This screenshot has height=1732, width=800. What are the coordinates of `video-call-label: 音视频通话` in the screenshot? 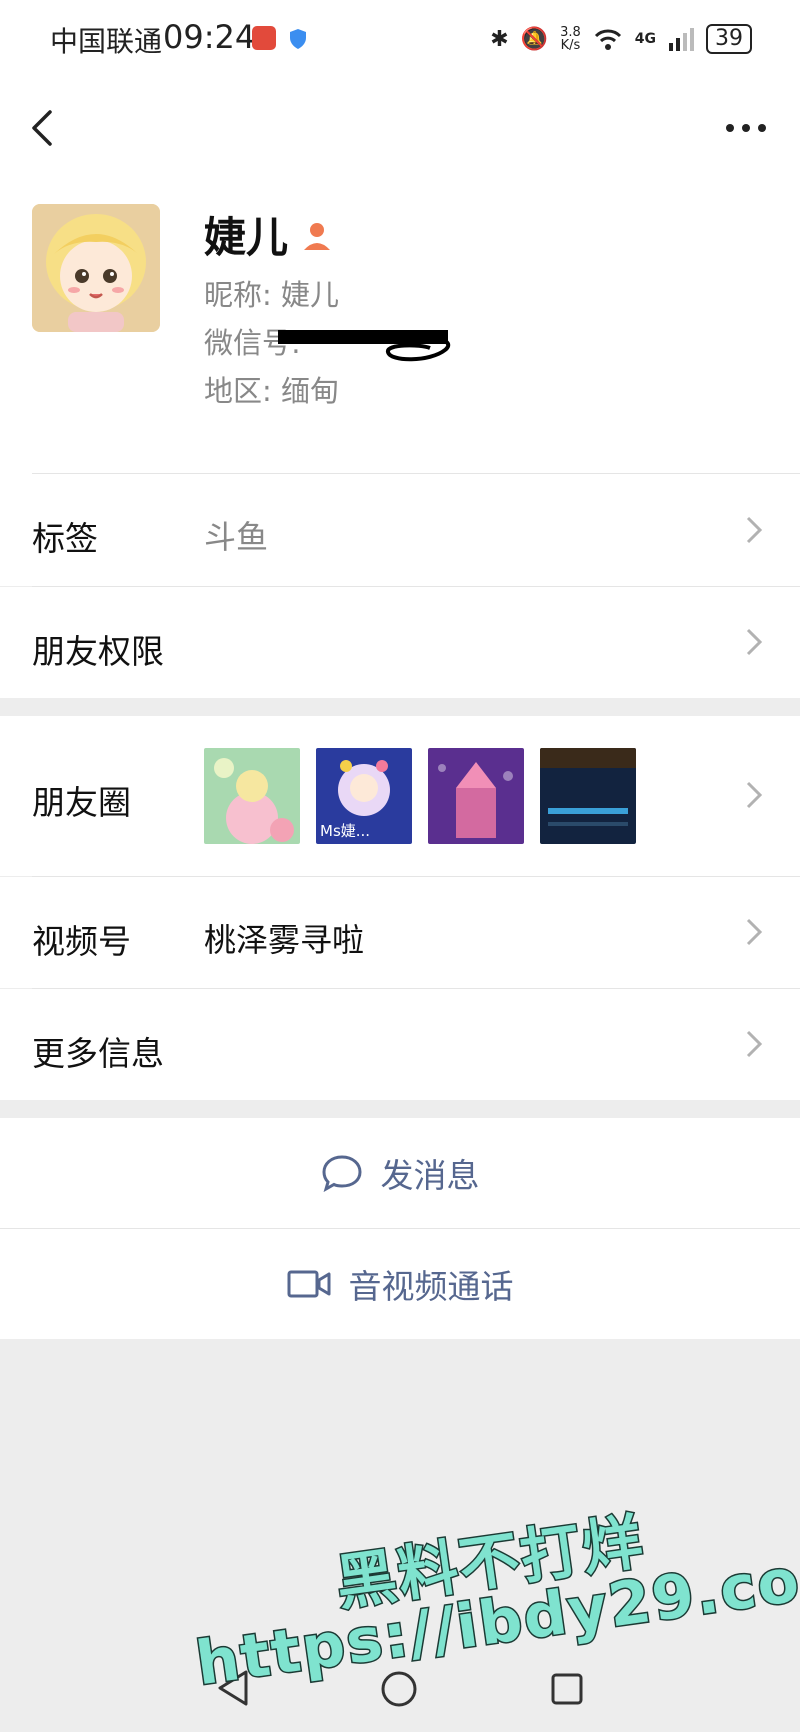 It's located at (431, 1286).